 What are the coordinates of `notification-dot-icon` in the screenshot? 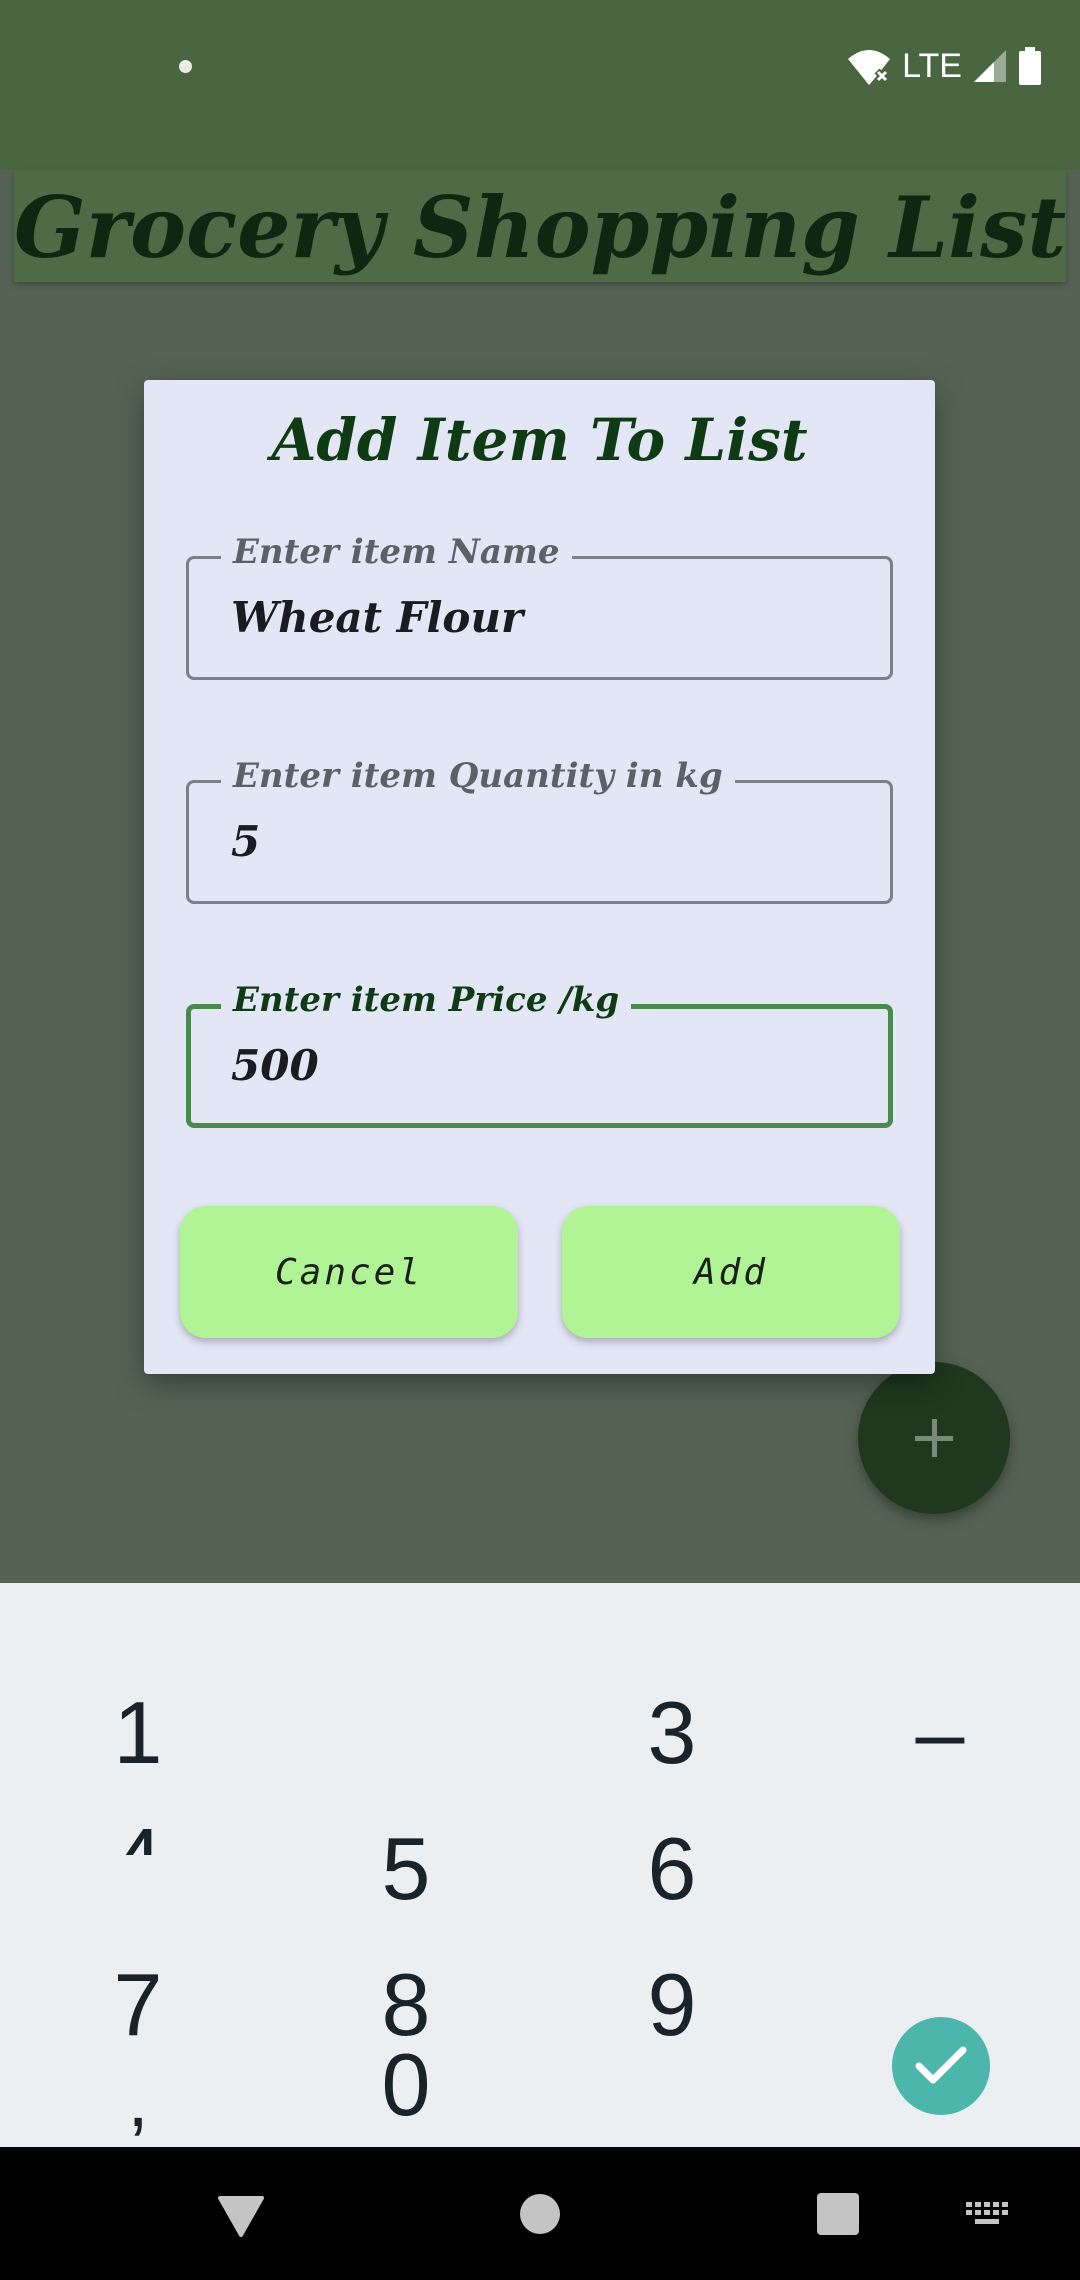 It's located at (185, 66).